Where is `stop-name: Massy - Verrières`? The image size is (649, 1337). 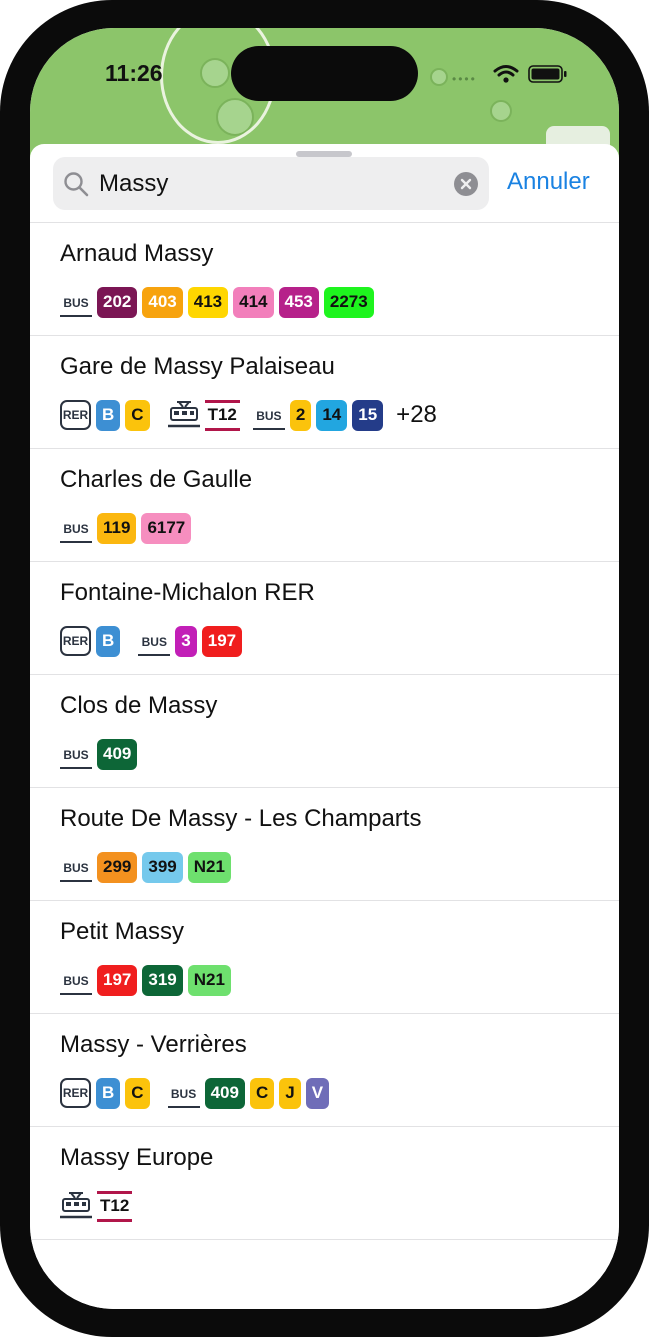 stop-name: Massy - Verrières is located at coordinates (153, 1044).